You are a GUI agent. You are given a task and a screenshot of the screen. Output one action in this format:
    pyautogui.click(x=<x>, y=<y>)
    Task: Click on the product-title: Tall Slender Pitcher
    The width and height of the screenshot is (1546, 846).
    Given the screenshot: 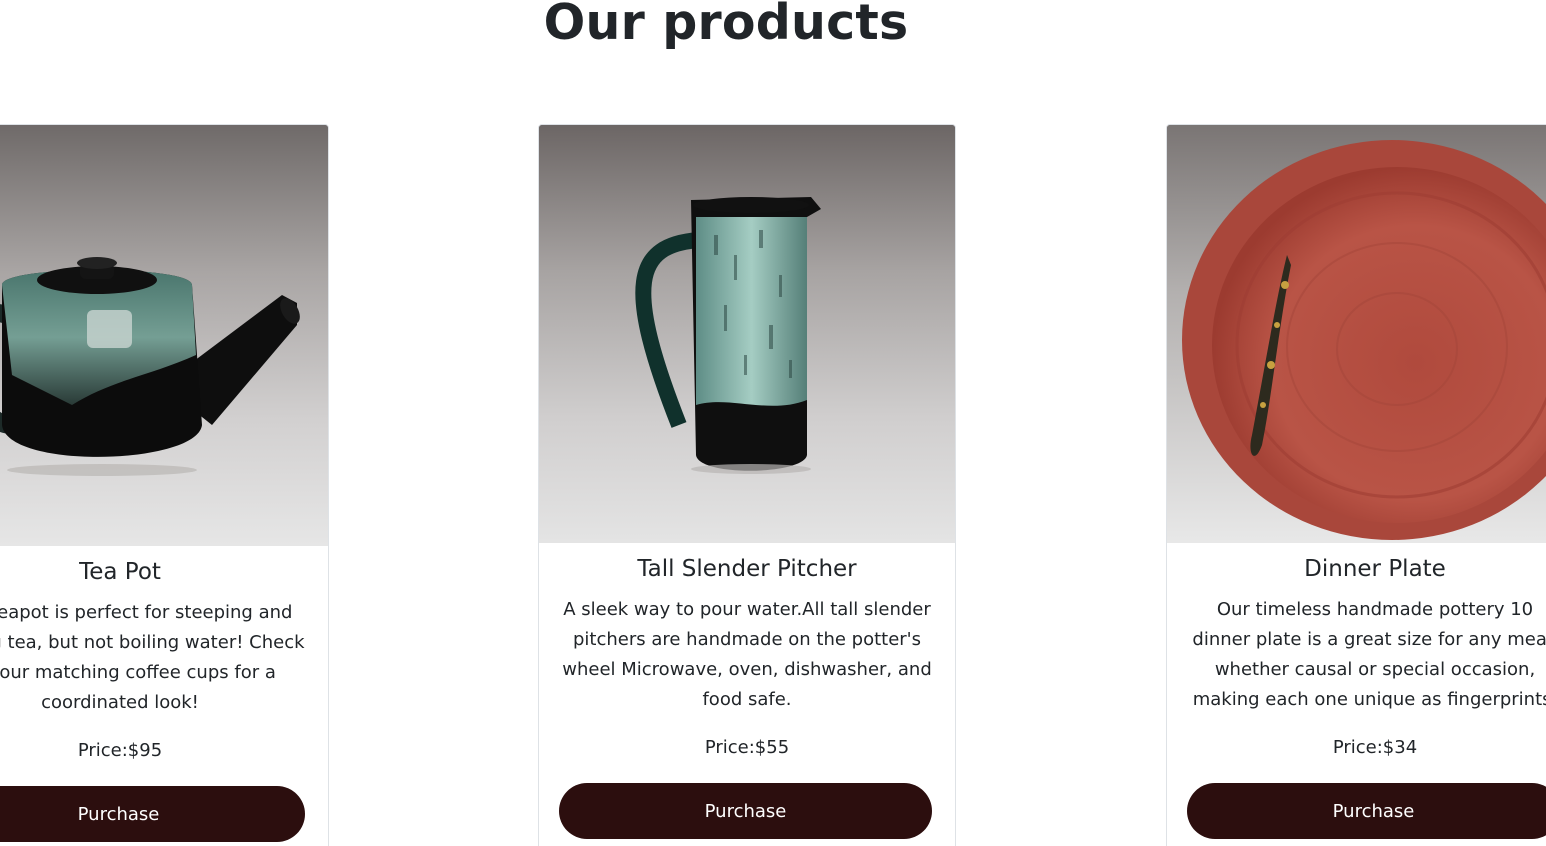 What is the action you would take?
    pyautogui.click(x=747, y=569)
    